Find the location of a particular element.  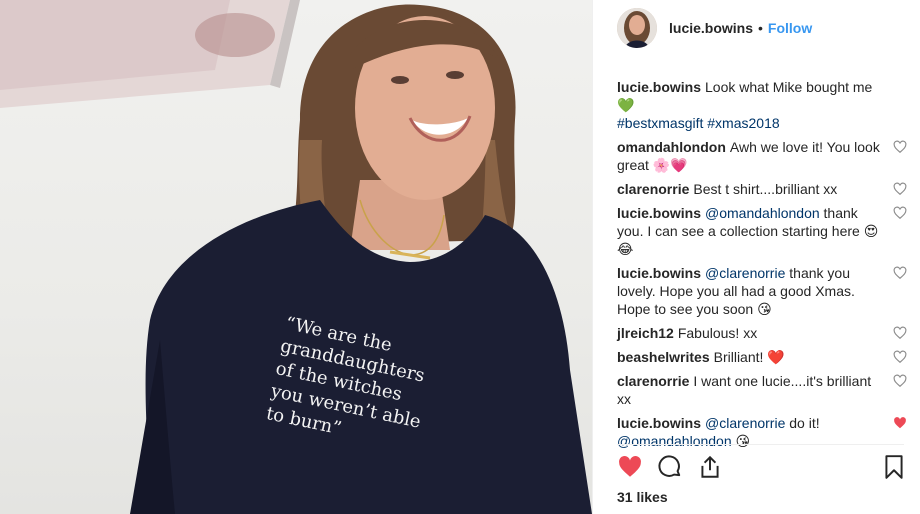

comment-icon is located at coordinates (670, 467).